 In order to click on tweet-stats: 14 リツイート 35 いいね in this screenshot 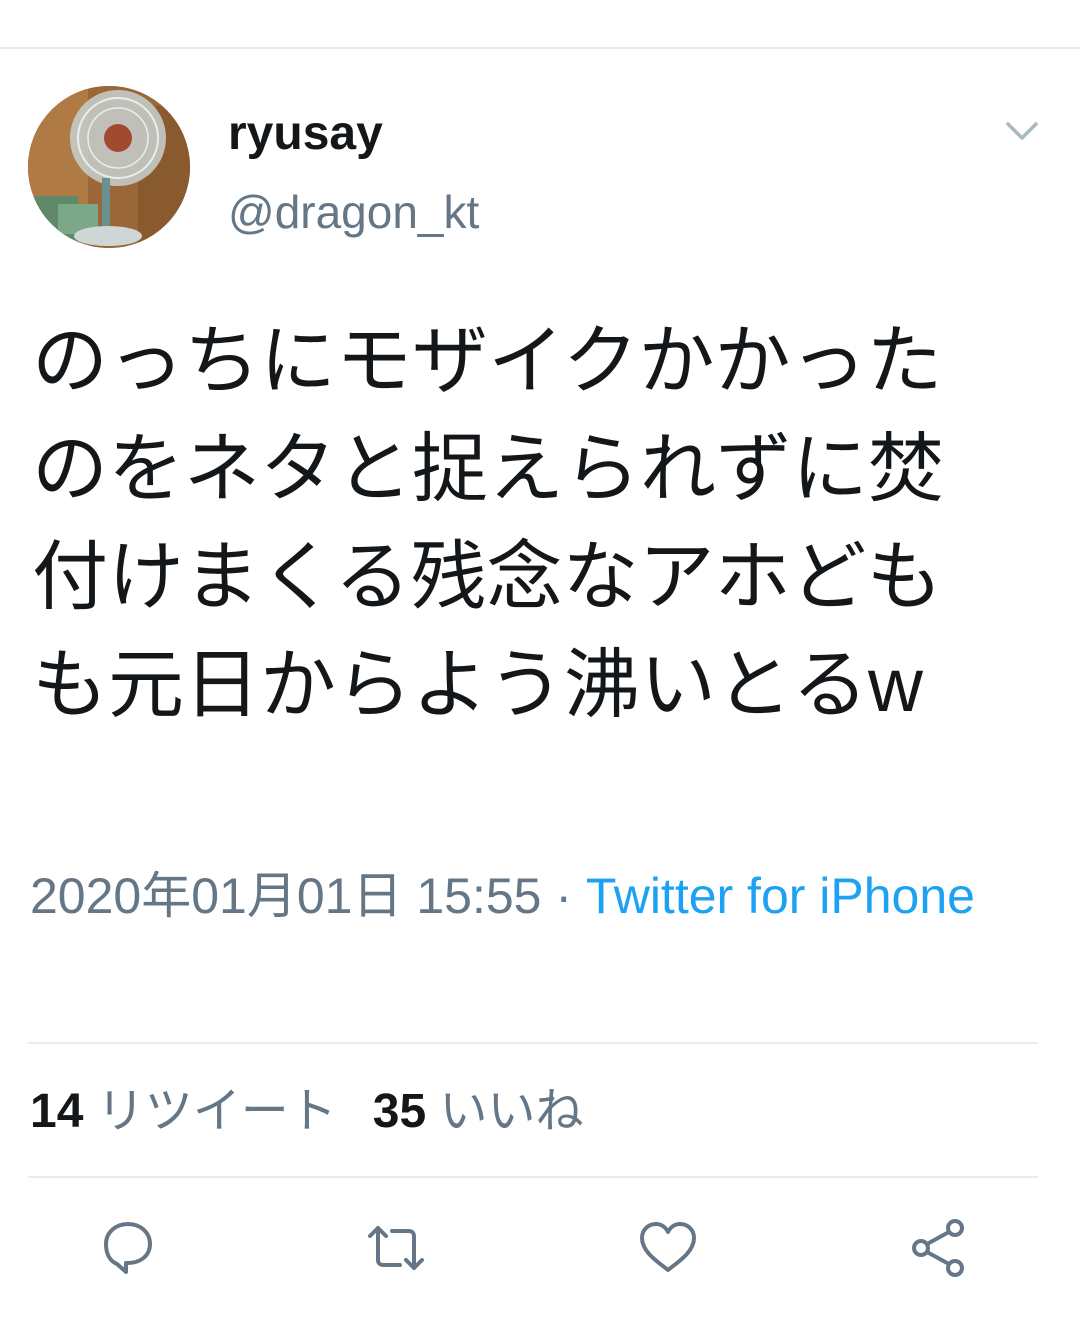, I will do `click(307, 1112)`.